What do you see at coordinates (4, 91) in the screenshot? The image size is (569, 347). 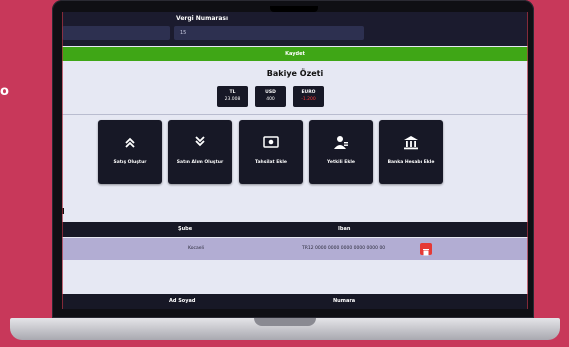 I see `side-text: o` at bounding box center [4, 91].